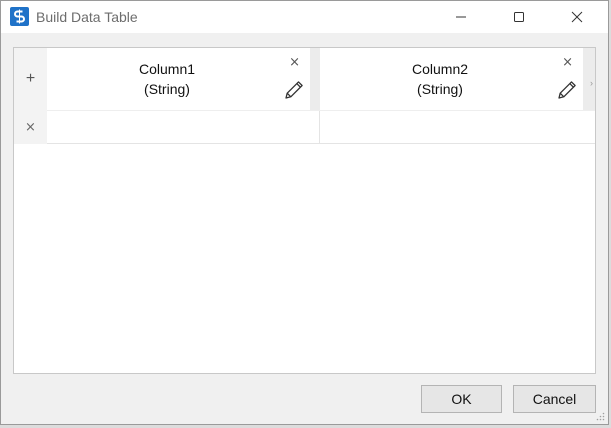 The height and width of the screenshot is (428, 611). What do you see at coordinates (30, 127) in the screenshot?
I see `delete-row-button: ×` at bounding box center [30, 127].